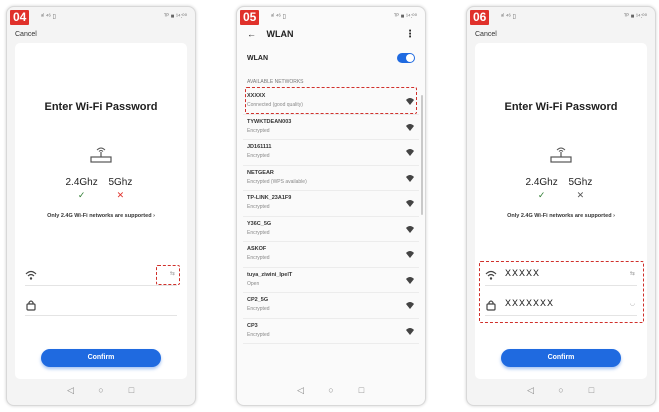  What do you see at coordinates (168, 275) in the screenshot?
I see `highlight-switch-network` at bounding box center [168, 275].